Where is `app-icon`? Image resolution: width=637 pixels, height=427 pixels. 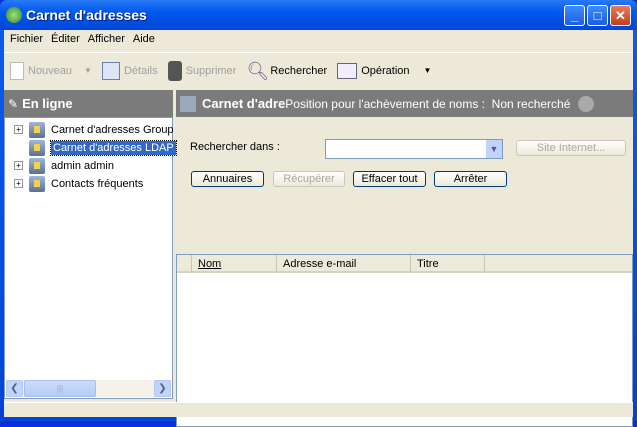
app-icon is located at coordinates (14, 15).